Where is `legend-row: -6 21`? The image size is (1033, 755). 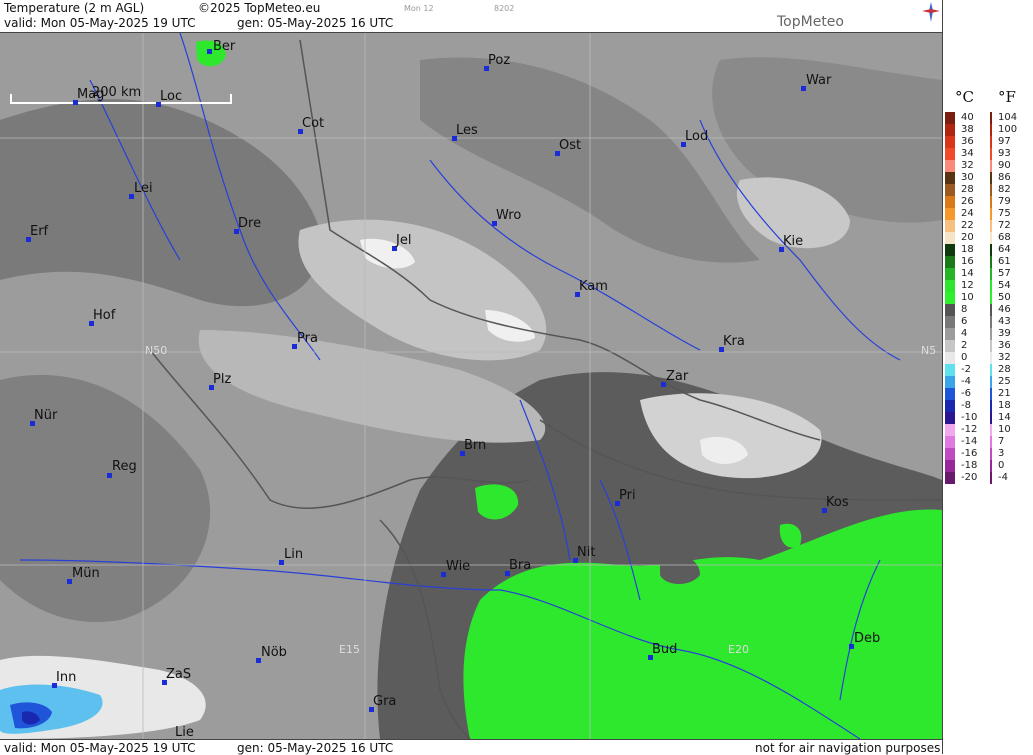 legend-row: -6 21 is located at coordinates (988, 394).